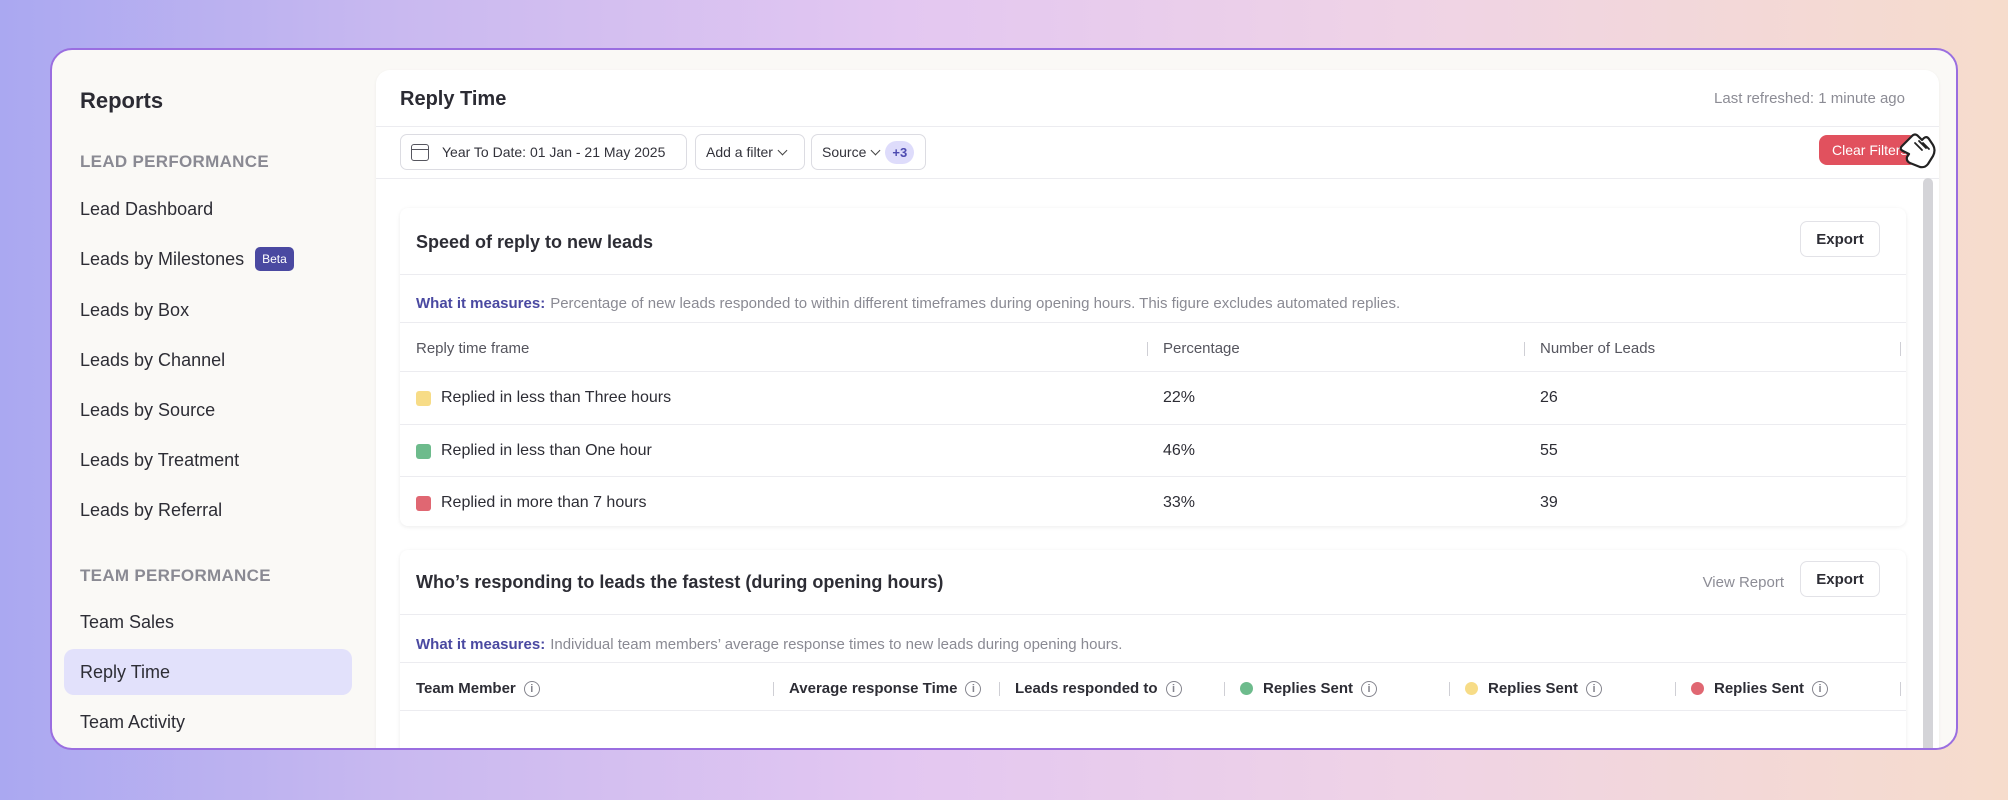  I want to click on view-report-link: View Report, so click(1743, 582).